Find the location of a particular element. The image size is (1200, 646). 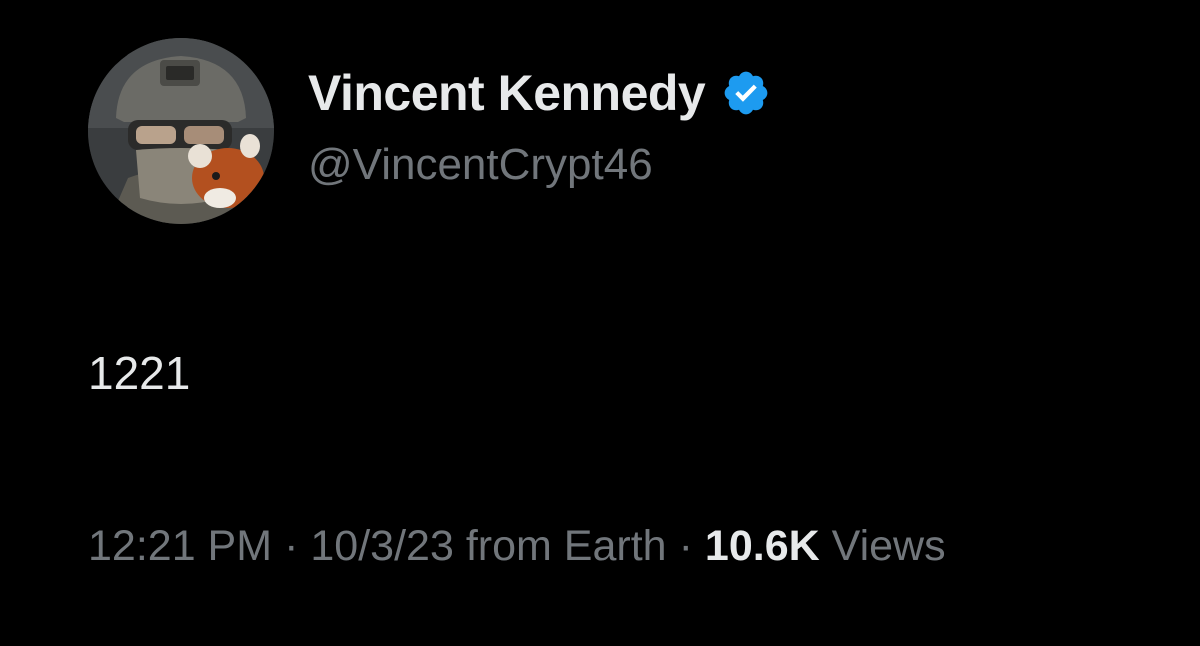

views-count: 10.6K is located at coordinates (762, 546).